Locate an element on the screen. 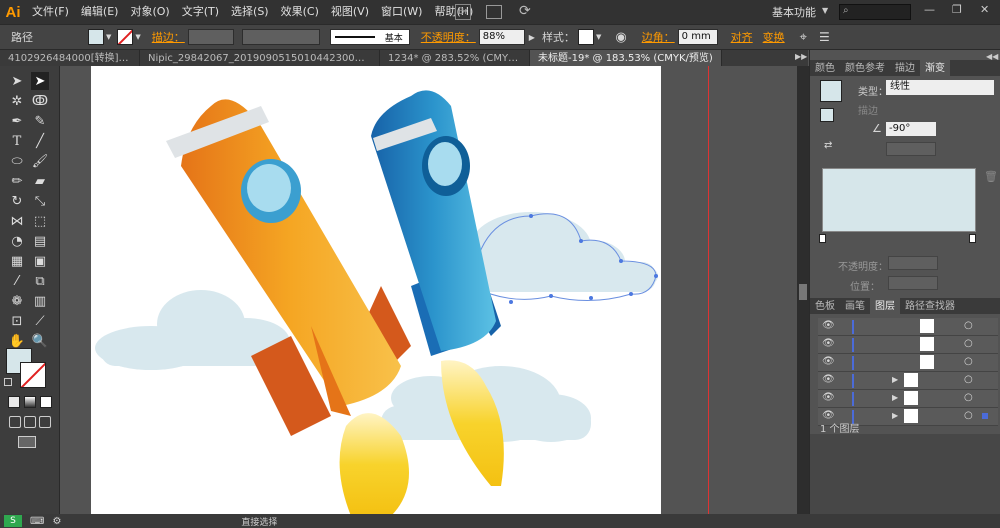 This screenshot has height=528, width=1000. graphic-style-swatch is located at coordinates (585, 37).